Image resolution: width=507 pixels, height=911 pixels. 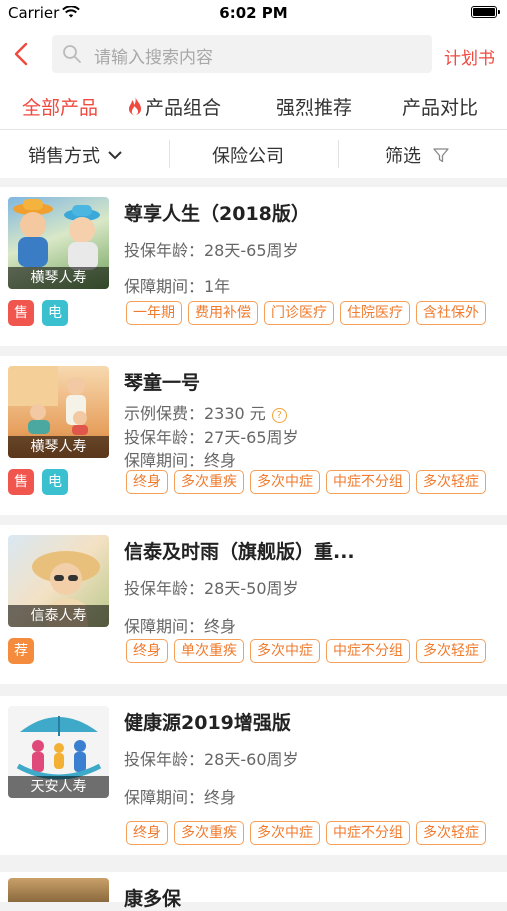 What do you see at coordinates (58, 581) in the screenshot?
I see `product-image: 信泰人寿` at bounding box center [58, 581].